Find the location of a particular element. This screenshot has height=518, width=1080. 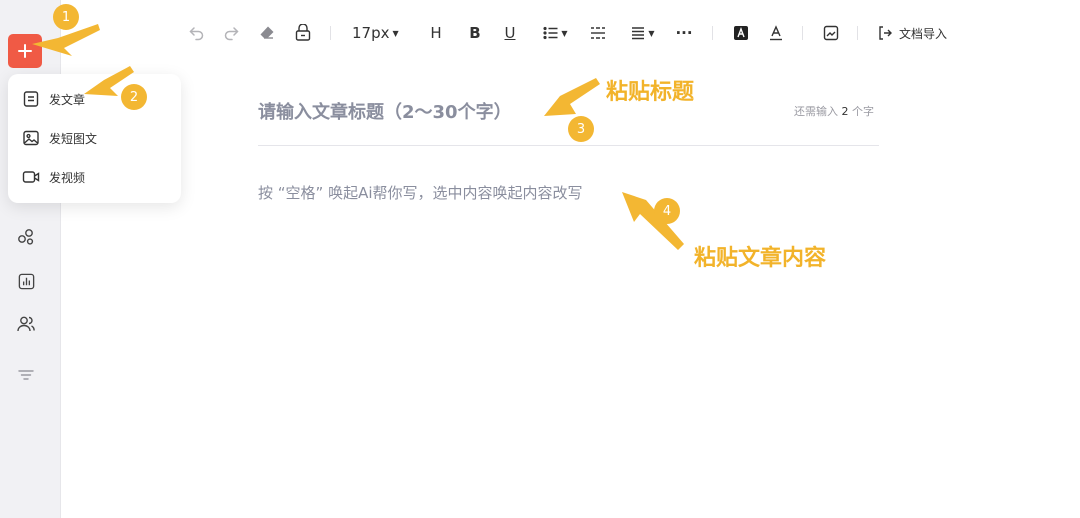

annotation-badge-3: 3 is located at coordinates (581, 129).